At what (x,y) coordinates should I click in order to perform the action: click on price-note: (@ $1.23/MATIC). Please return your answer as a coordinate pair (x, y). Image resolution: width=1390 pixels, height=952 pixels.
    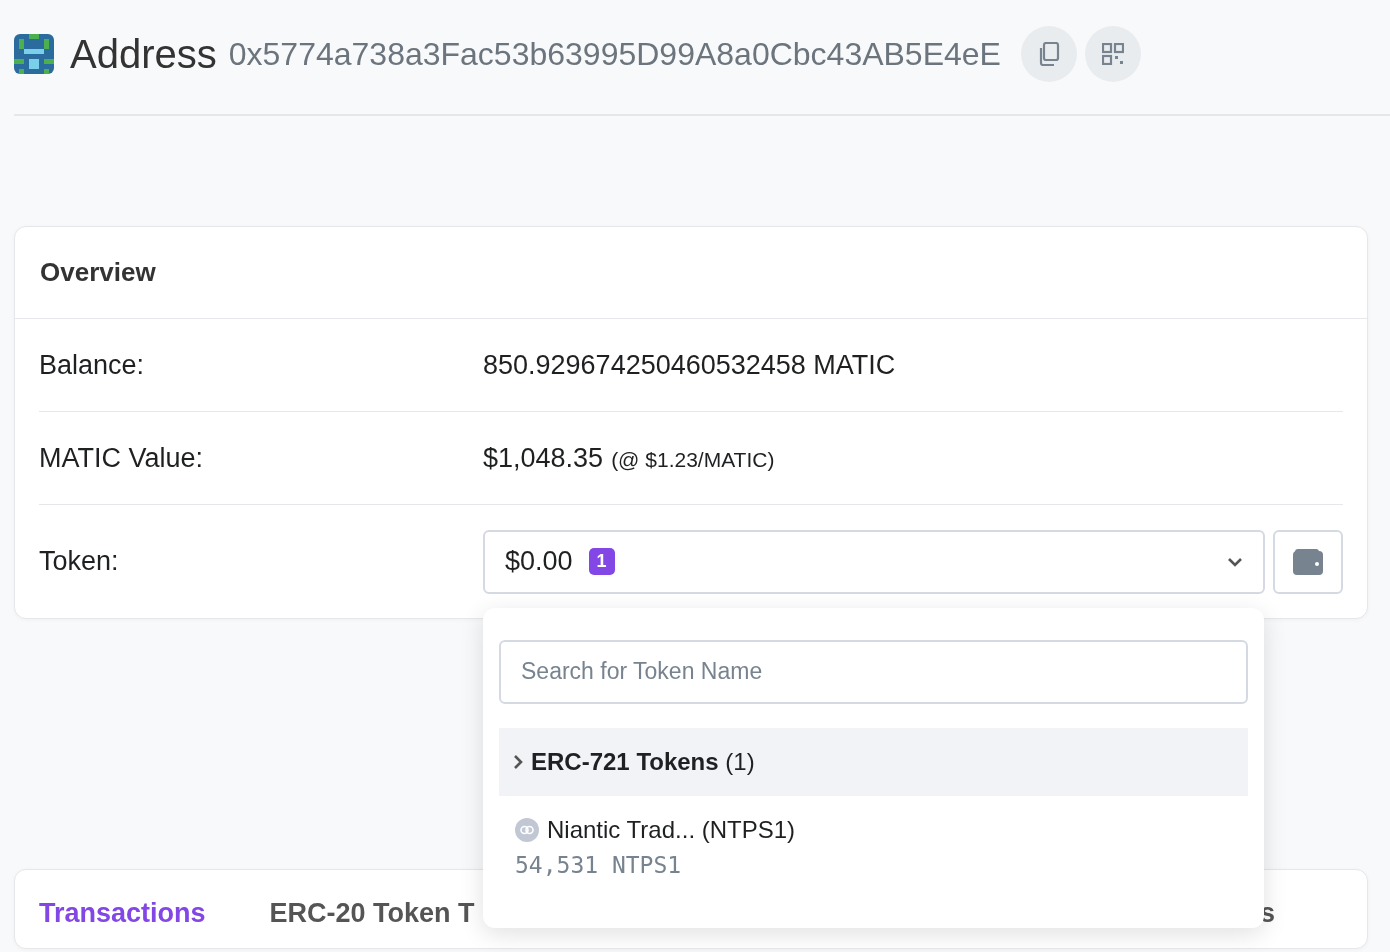
    Looking at the image, I should click on (693, 459).